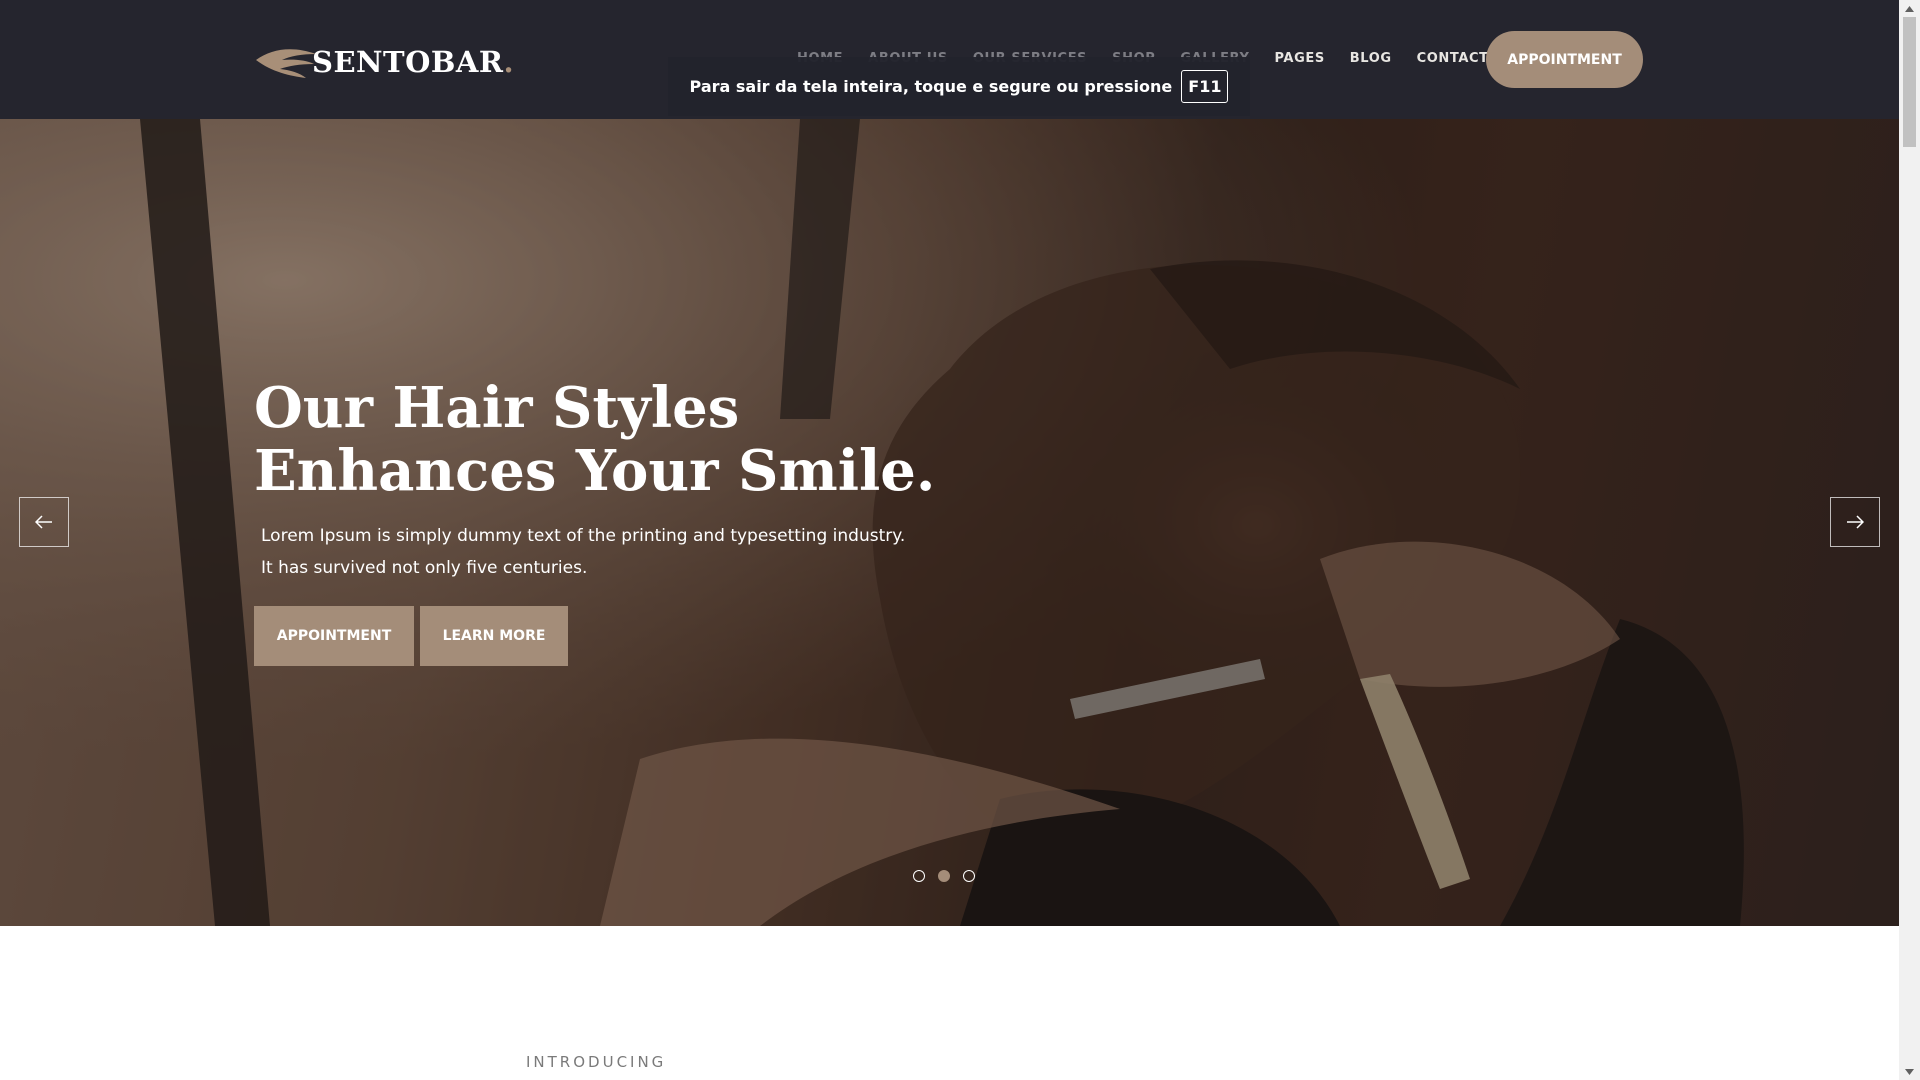 This screenshot has width=1920, height=1080. Describe the element at coordinates (1909, 82) in the screenshot. I see `scrollbar-thumb` at that location.